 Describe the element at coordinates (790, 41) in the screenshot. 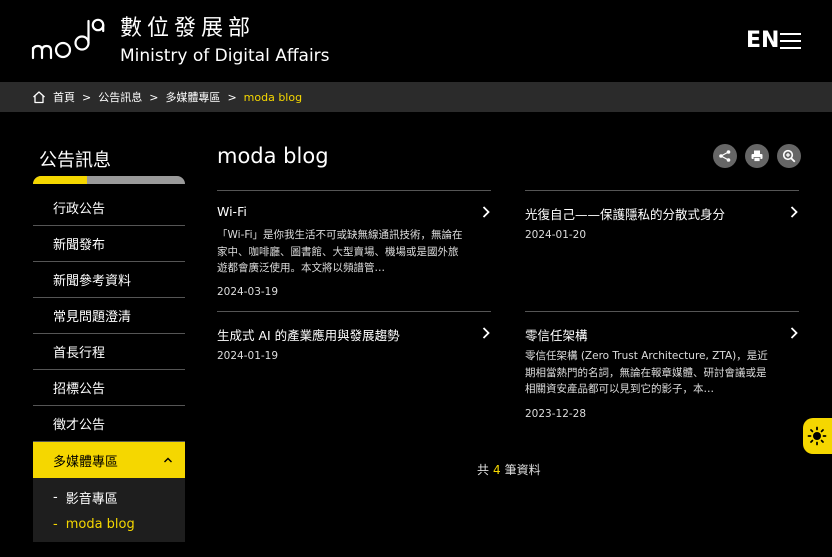

I see `hamburger-menu-icon` at that location.